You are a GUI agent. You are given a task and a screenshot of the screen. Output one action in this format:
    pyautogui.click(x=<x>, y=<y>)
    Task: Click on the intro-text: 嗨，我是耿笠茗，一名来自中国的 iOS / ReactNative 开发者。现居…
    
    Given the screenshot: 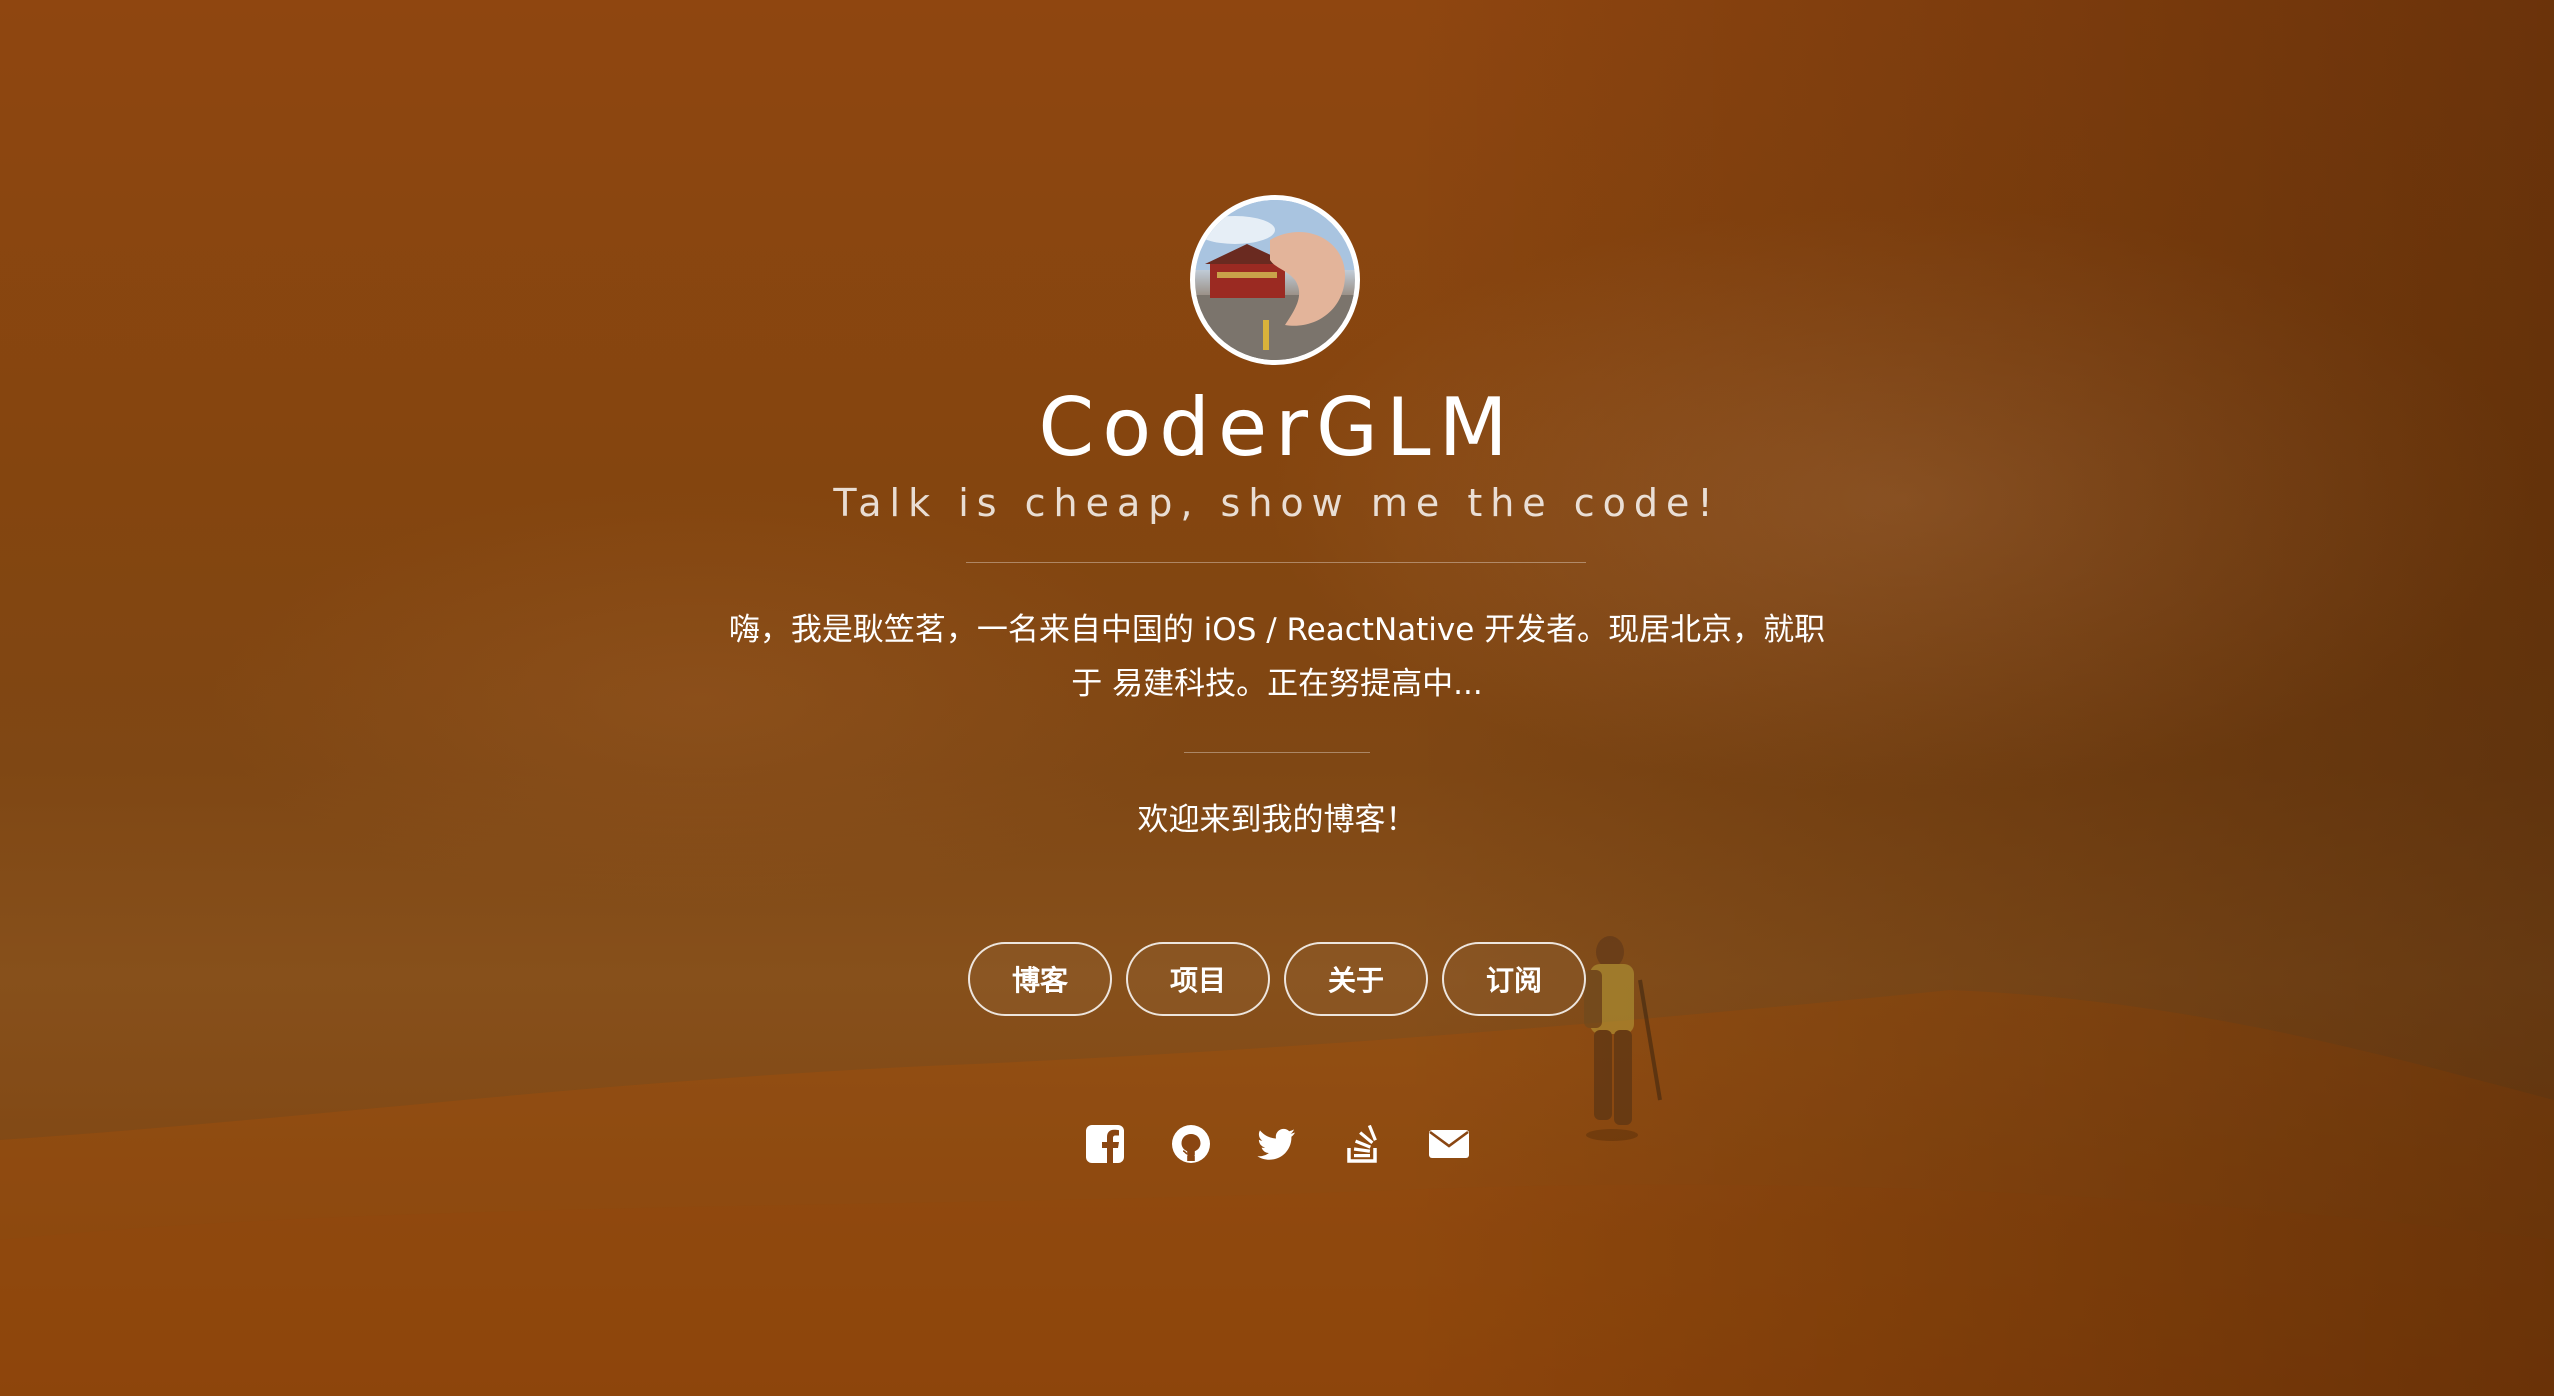 What is the action you would take?
    pyautogui.click(x=1277, y=657)
    